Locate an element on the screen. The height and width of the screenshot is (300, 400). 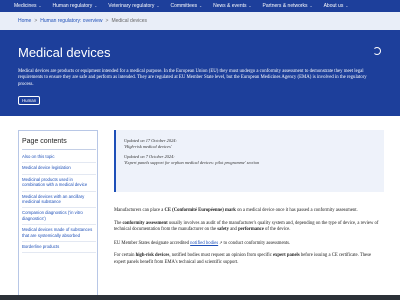
ce-mark-term: CE (Conformité Européenne) mark is located at coordinates (200, 210).